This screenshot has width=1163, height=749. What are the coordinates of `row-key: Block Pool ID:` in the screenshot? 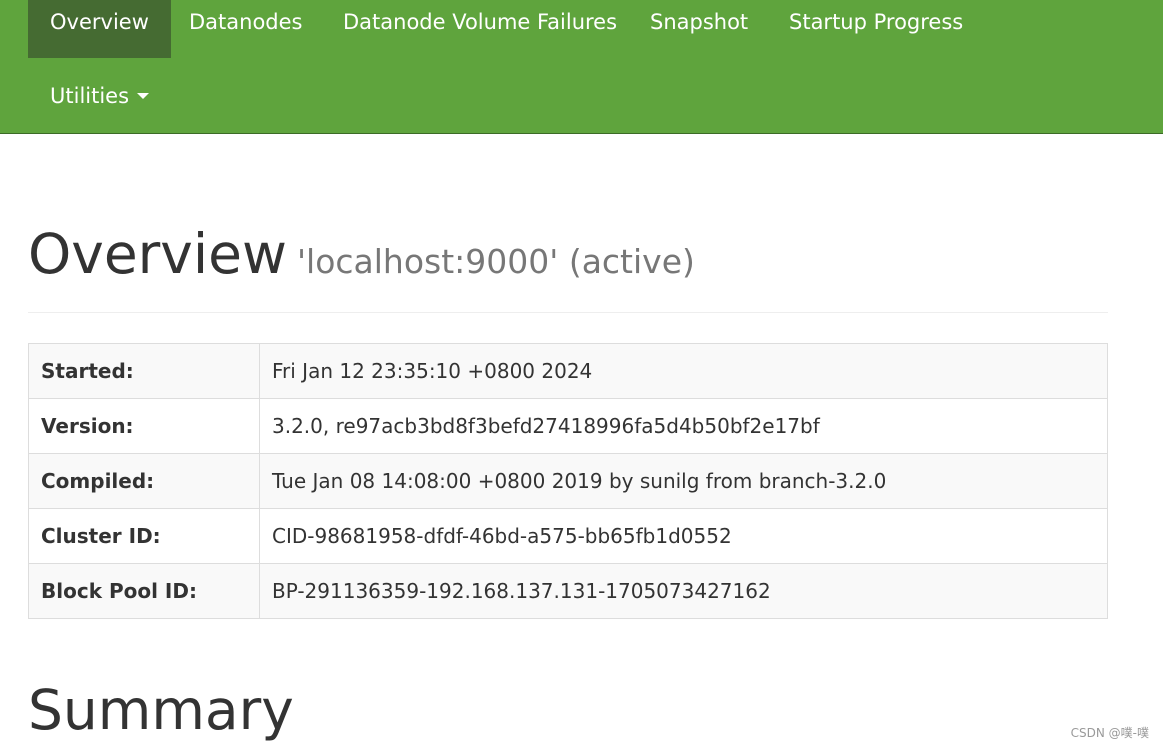 It's located at (144, 591).